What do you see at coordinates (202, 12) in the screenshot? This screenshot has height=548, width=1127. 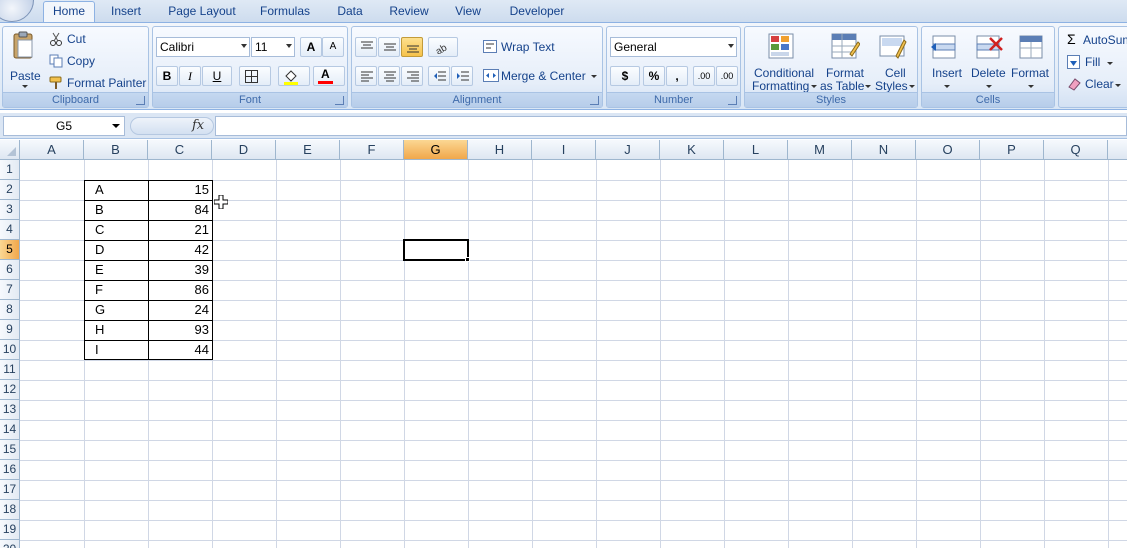 I see `tab-page-layout: Page Layout` at bounding box center [202, 12].